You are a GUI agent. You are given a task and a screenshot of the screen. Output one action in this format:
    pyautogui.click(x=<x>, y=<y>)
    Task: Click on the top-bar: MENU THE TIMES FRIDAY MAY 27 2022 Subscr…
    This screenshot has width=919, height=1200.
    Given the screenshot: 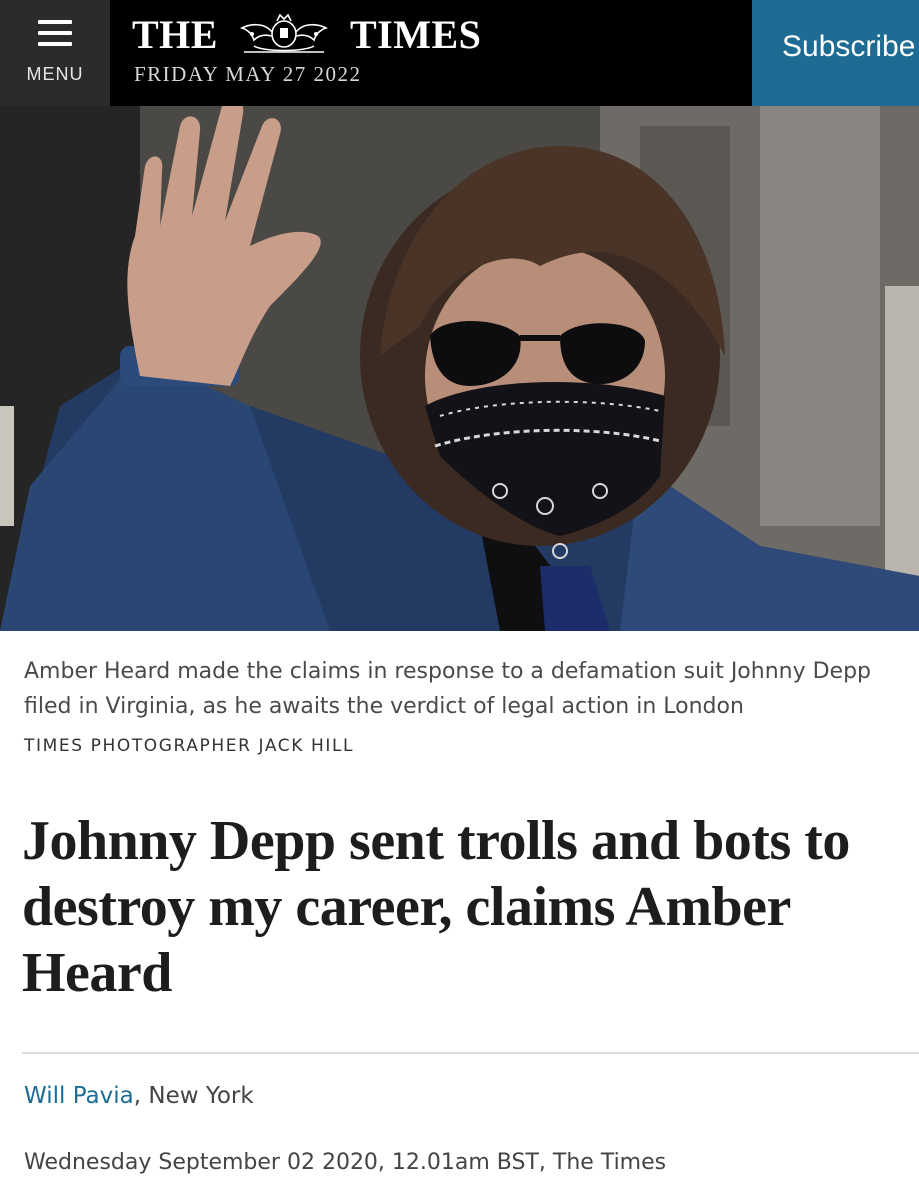 What is the action you would take?
    pyautogui.click(x=459, y=53)
    